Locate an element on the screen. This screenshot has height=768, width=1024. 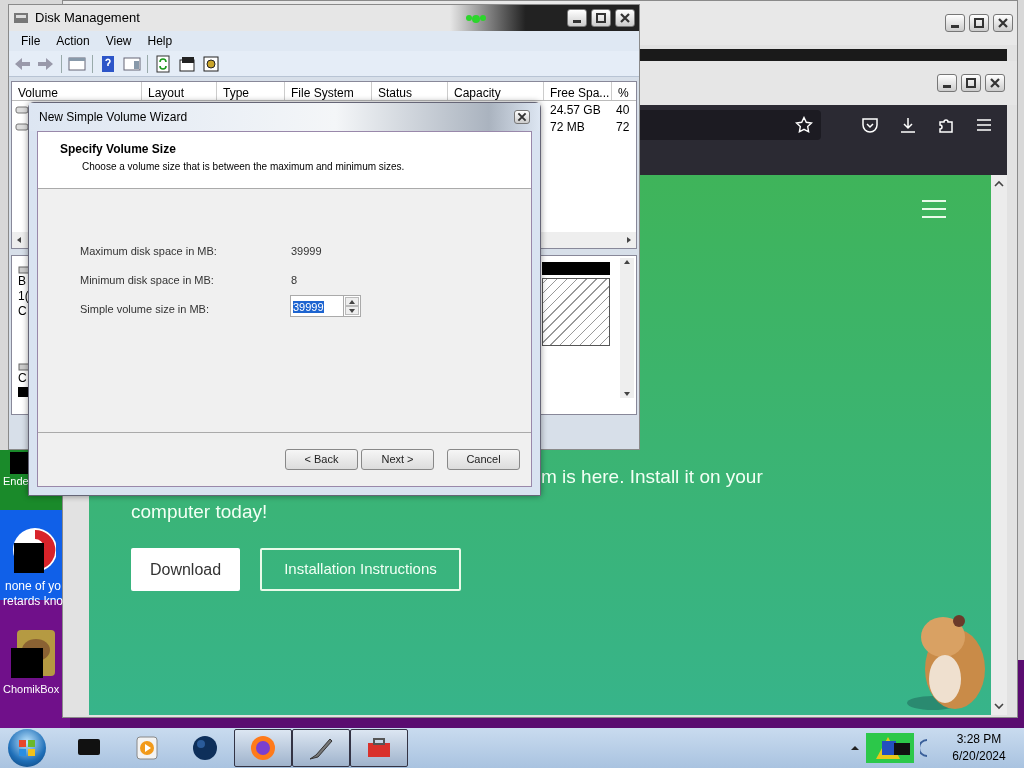
column-header: Layout is located at coordinates (179, 91).